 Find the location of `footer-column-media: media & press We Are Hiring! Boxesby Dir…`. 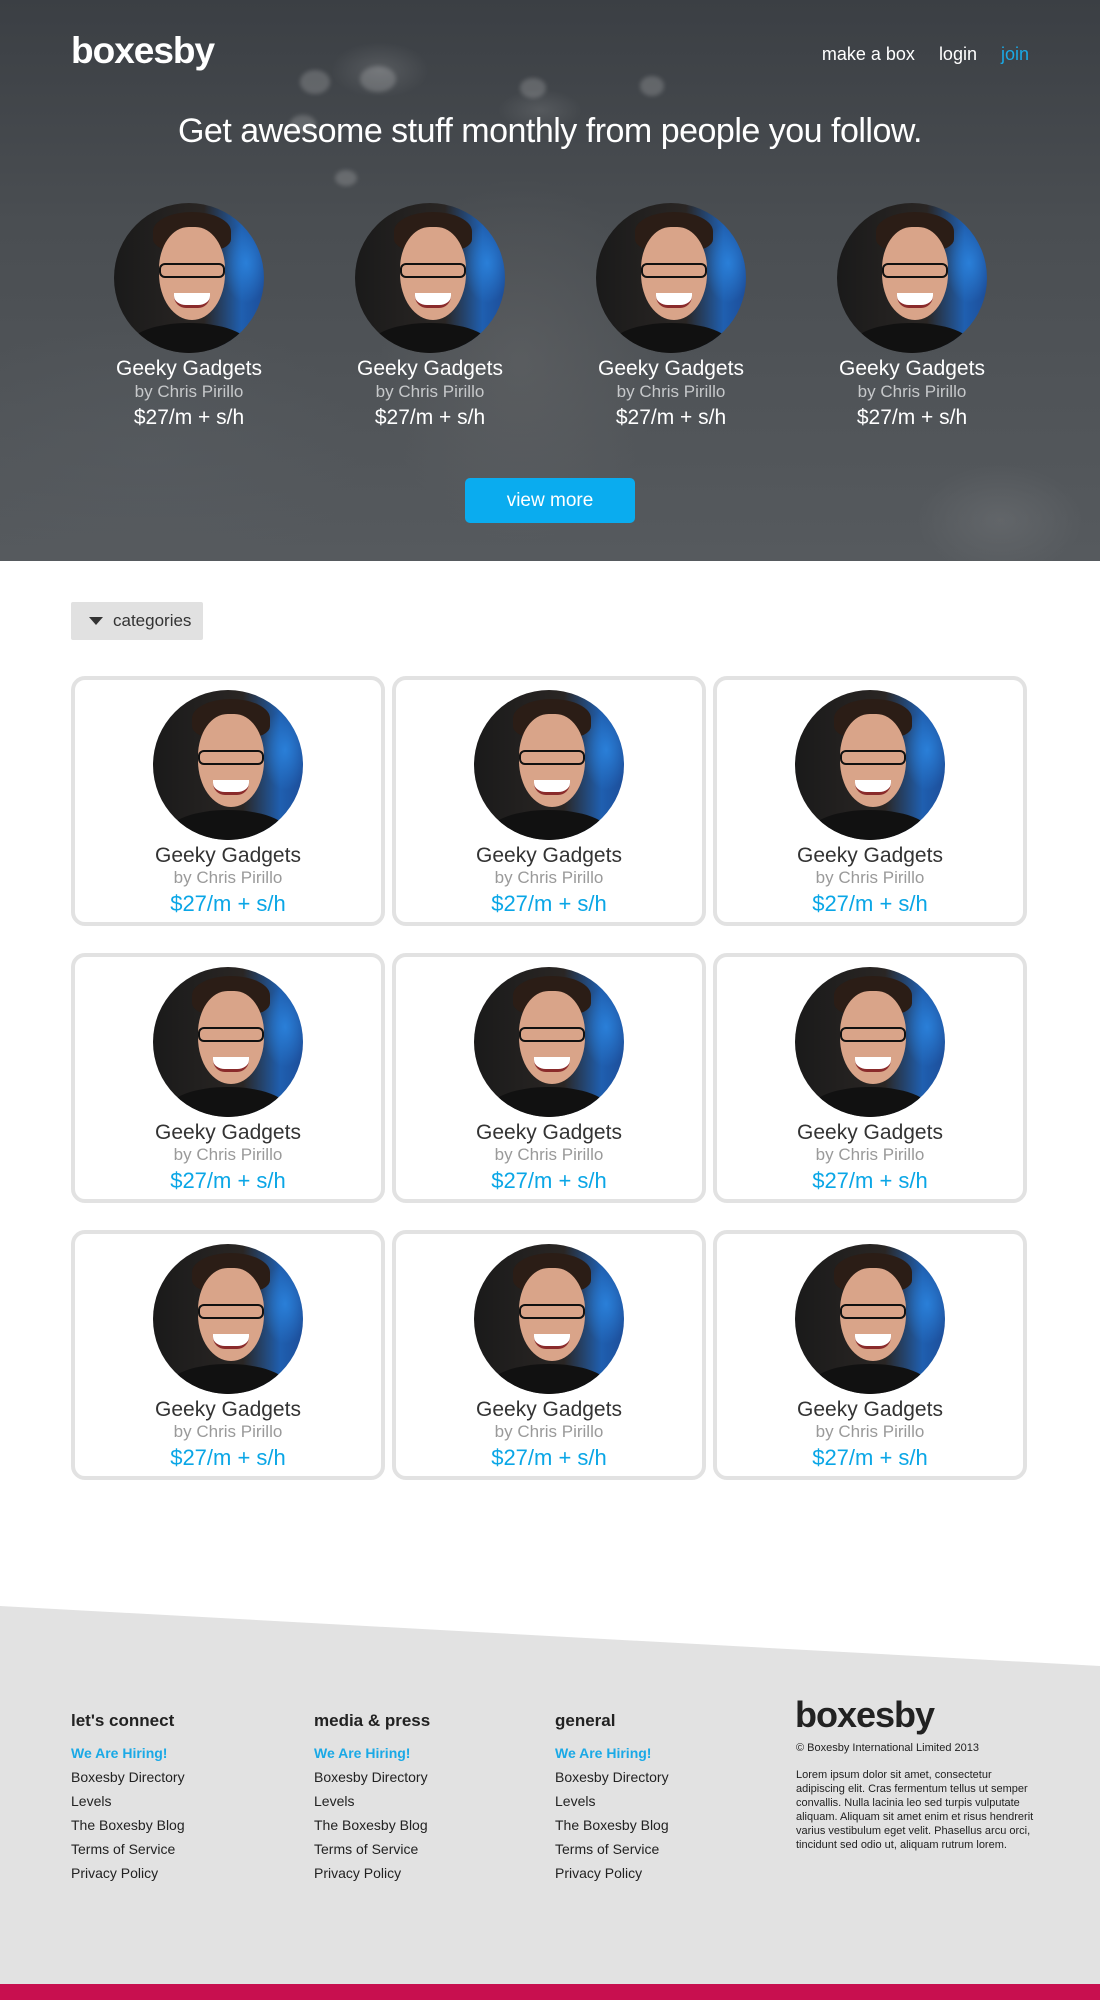

footer-column-media: media & press We Are Hiring! Boxesby Dir… is located at coordinates (414, 1800).